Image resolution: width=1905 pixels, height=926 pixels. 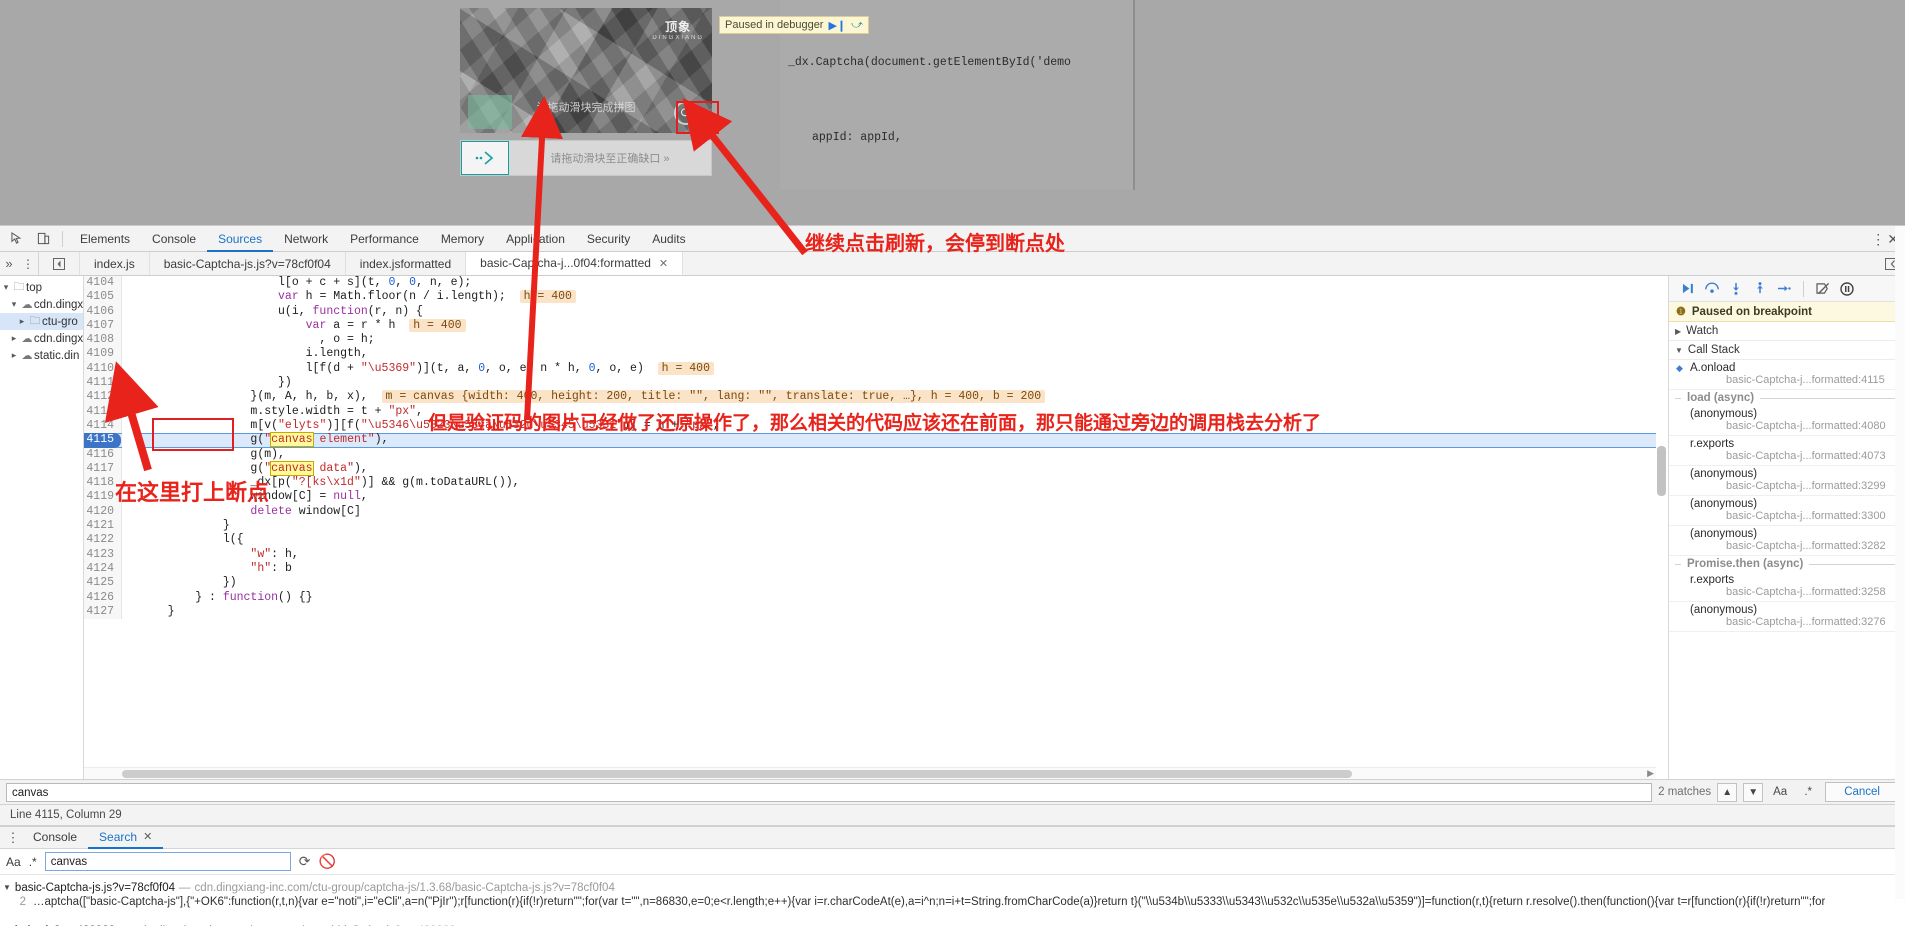 What do you see at coordinates (103, 312) in the screenshot?
I see `line-number: 4106` at bounding box center [103, 312].